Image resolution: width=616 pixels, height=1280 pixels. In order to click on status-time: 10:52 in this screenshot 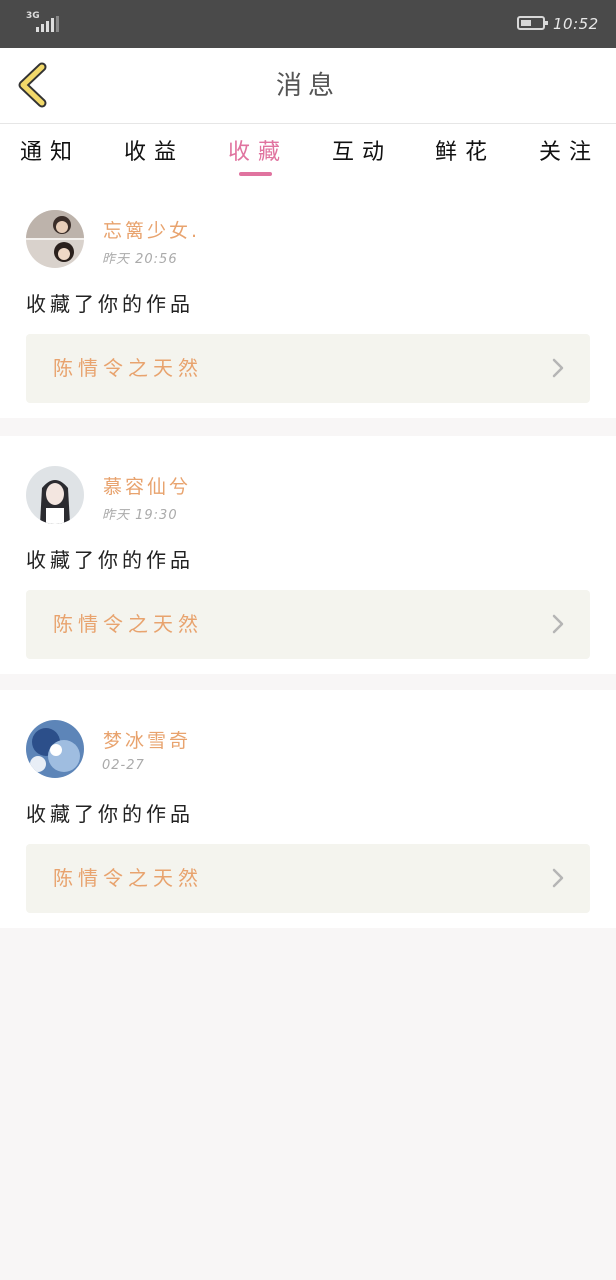, I will do `click(576, 24)`.